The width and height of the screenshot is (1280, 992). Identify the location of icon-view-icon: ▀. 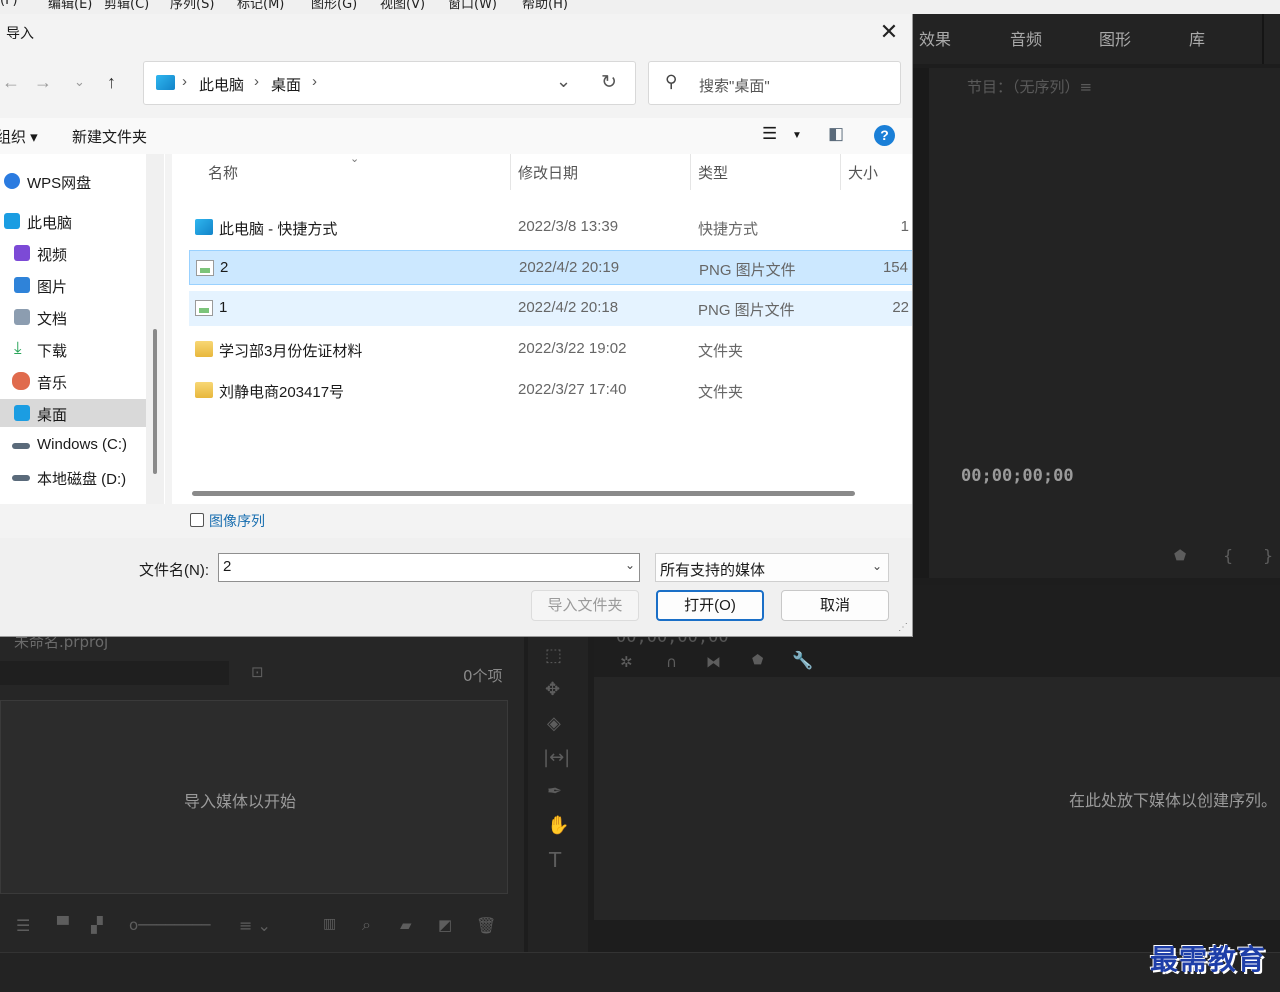
(63, 925).